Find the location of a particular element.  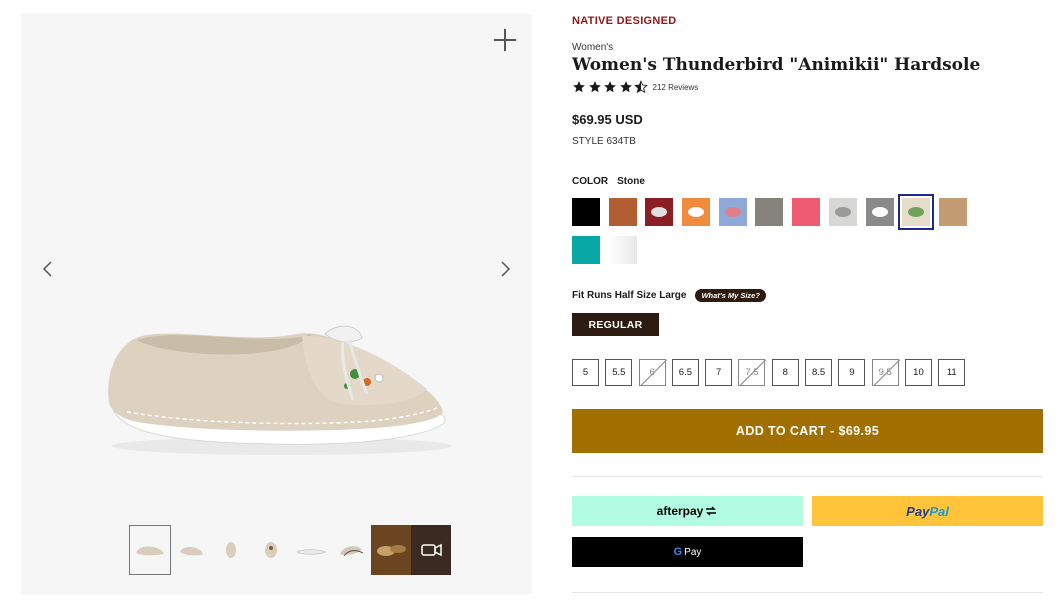

thumbnail-strip is located at coordinates (290, 550).